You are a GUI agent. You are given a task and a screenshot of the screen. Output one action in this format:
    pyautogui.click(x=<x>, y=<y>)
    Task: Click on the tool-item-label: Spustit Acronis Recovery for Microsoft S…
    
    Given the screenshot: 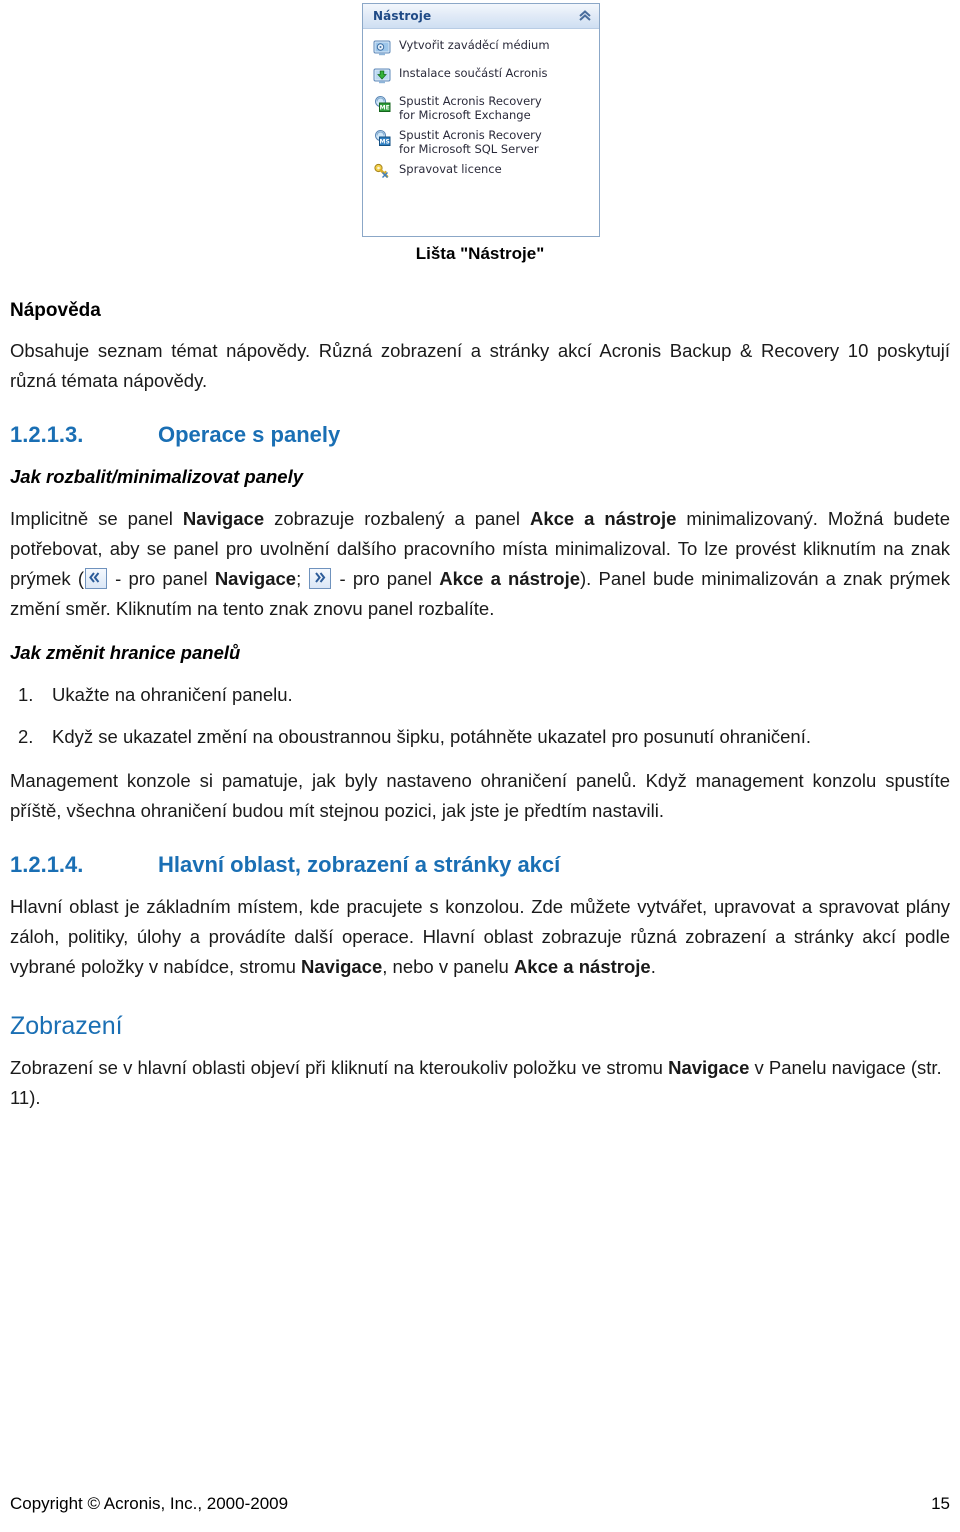 What is the action you would take?
    pyautogui.click(x=470, y=142)
    